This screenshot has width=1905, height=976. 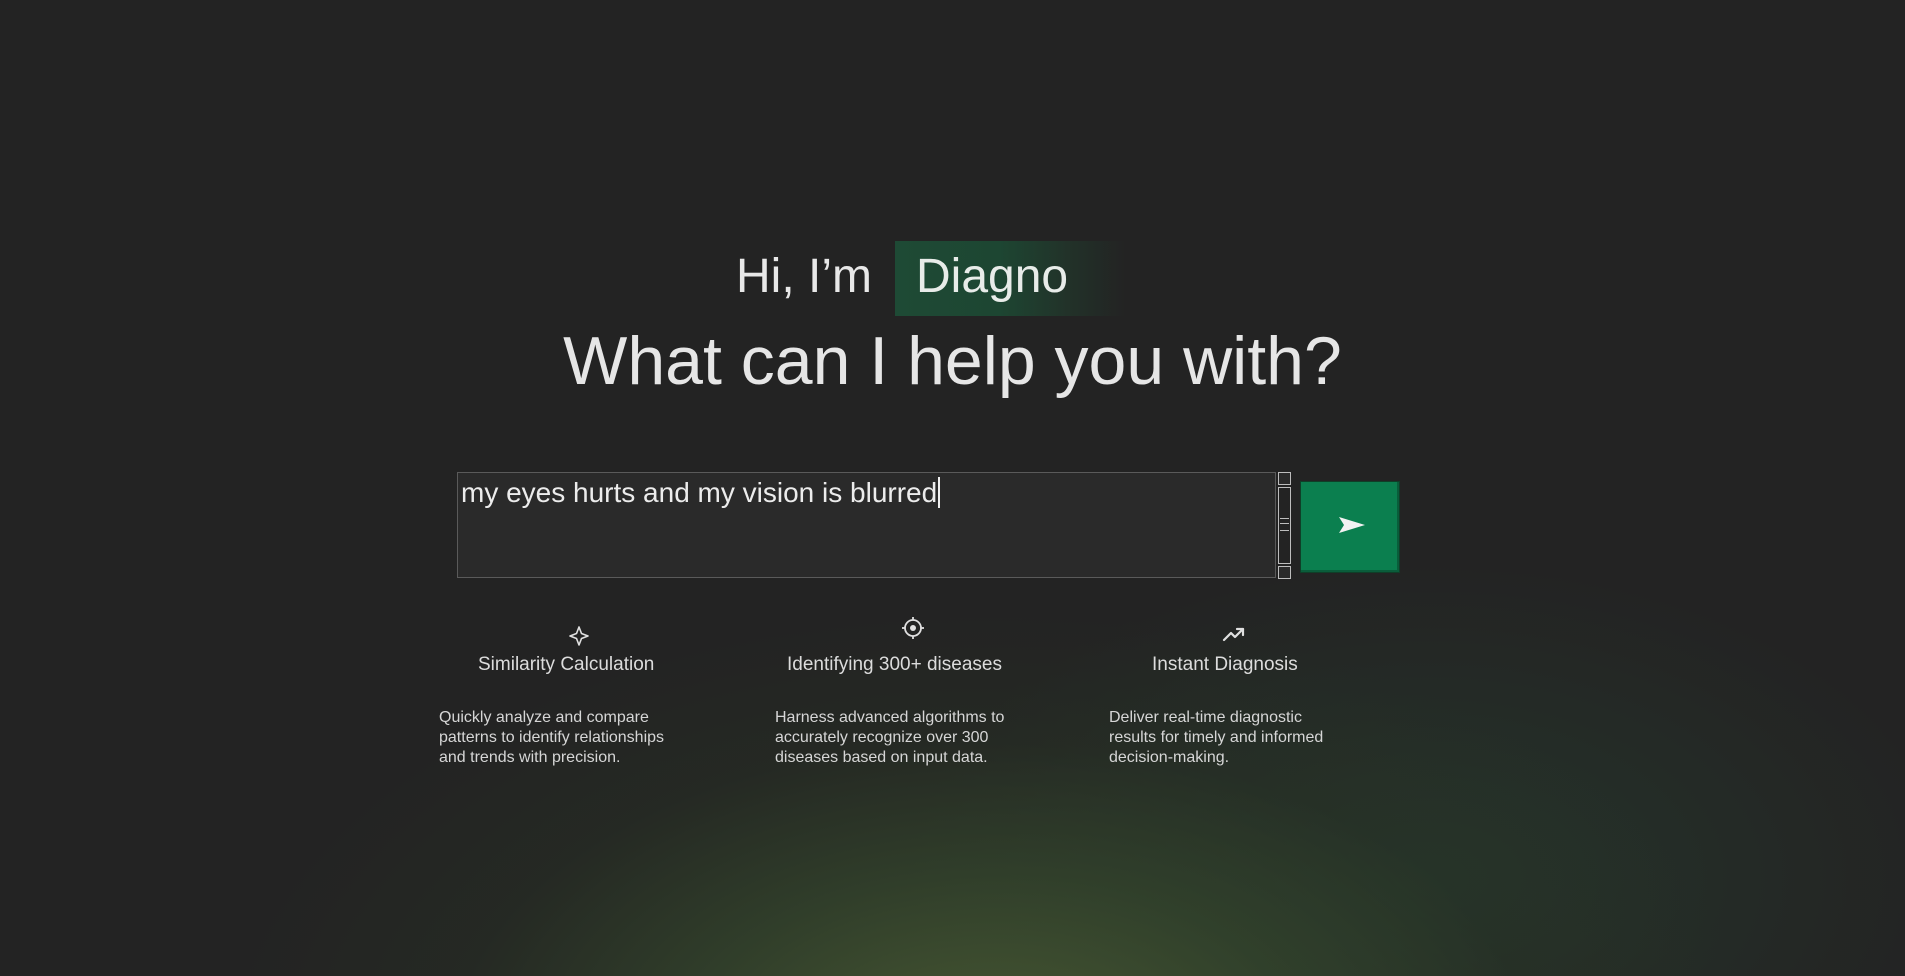 I want to click on feature-title: Similarity Calculation, so click(x=566, y=664).